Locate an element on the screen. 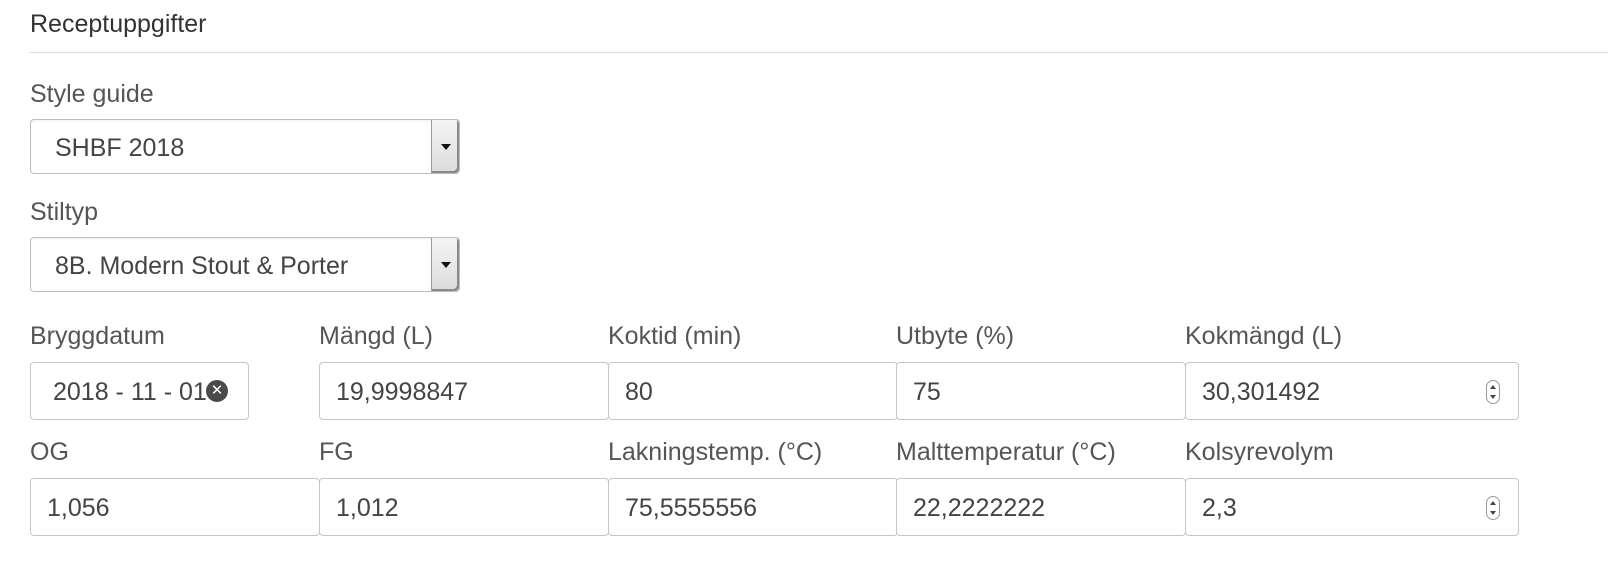  sparge-temp-label: Lakningstemp. (°C) is located at coordinates (715, 452).